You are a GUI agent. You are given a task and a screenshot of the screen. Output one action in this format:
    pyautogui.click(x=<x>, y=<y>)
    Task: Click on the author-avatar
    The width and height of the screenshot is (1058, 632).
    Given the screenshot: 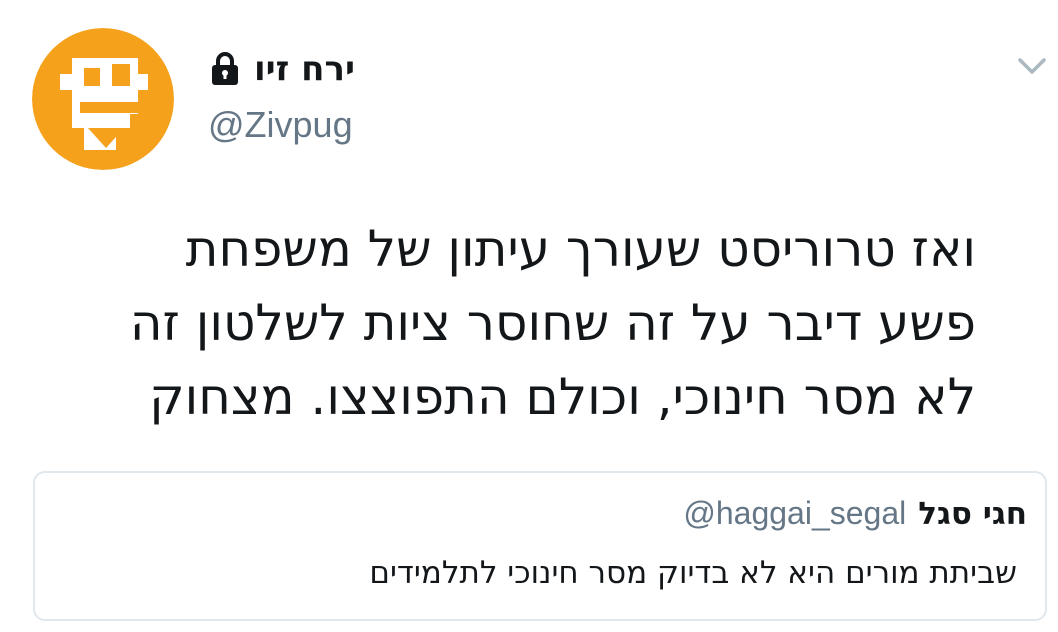 What is the action you would take?
    pyautogui.click(x=103, y=99)
    